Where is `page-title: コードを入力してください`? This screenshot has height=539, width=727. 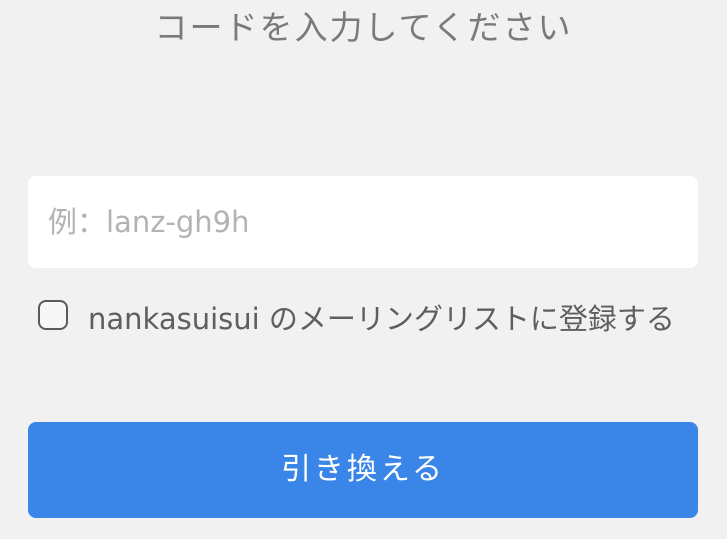
page-title: コードを入力してください is located at coordinates (363, 27).